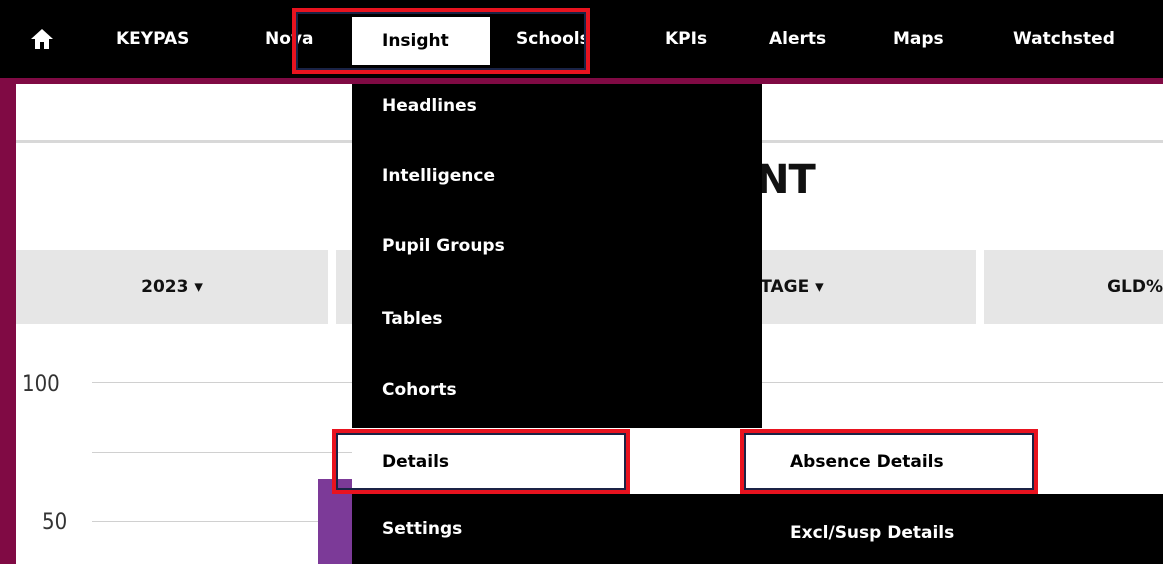 Image resolution: width=1163 pixels, height=564 pixels. What do you see at coordinates (962, 496) in the screenshot?
I see `details-submenu: Absence Details Excl/Susp Details` at bounding box center [962, 496].